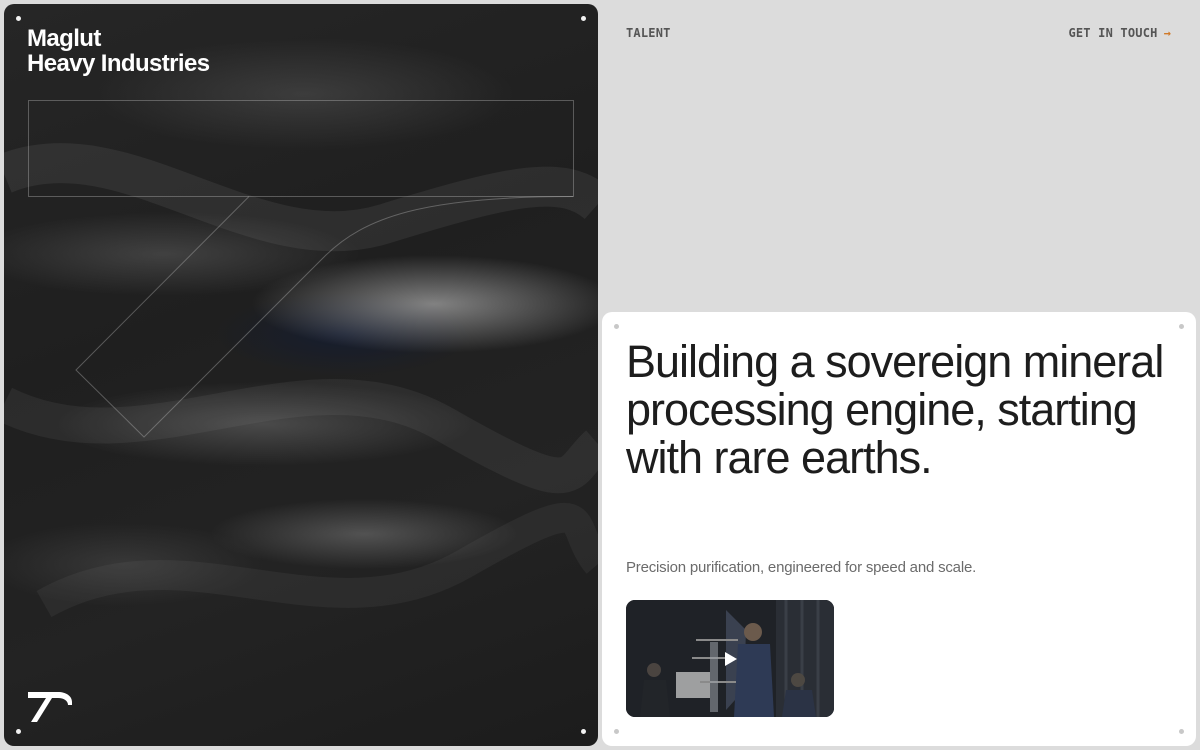 This screenshot has height=750, width=1200. Describe the element at coordinates (1113, 33) in the screenshot. I see `get-in-touch-label: GET IN TOUCH` at that location.